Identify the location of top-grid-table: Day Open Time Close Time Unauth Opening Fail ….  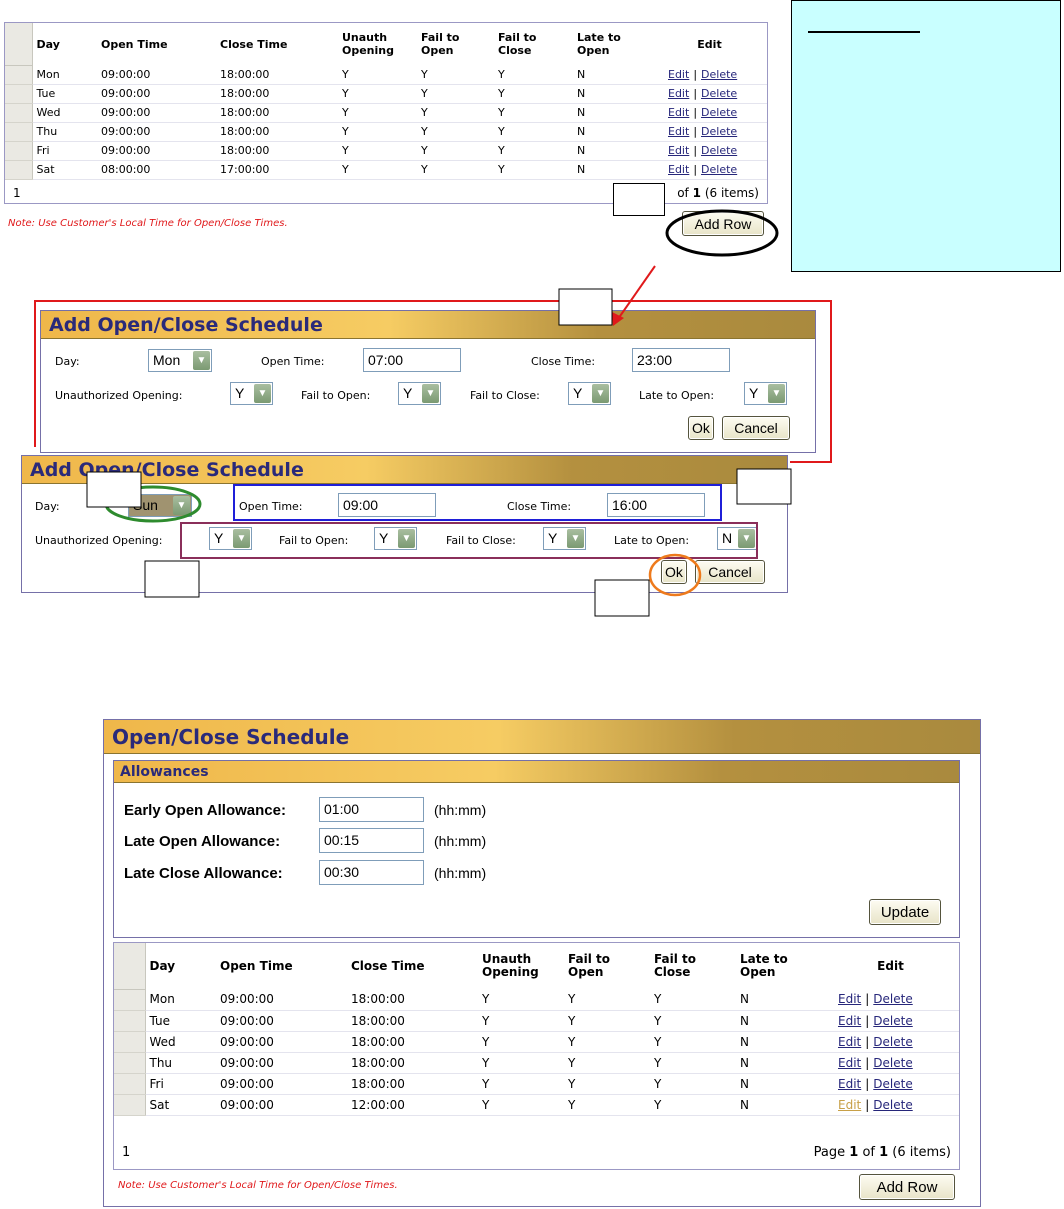
(386, 101).